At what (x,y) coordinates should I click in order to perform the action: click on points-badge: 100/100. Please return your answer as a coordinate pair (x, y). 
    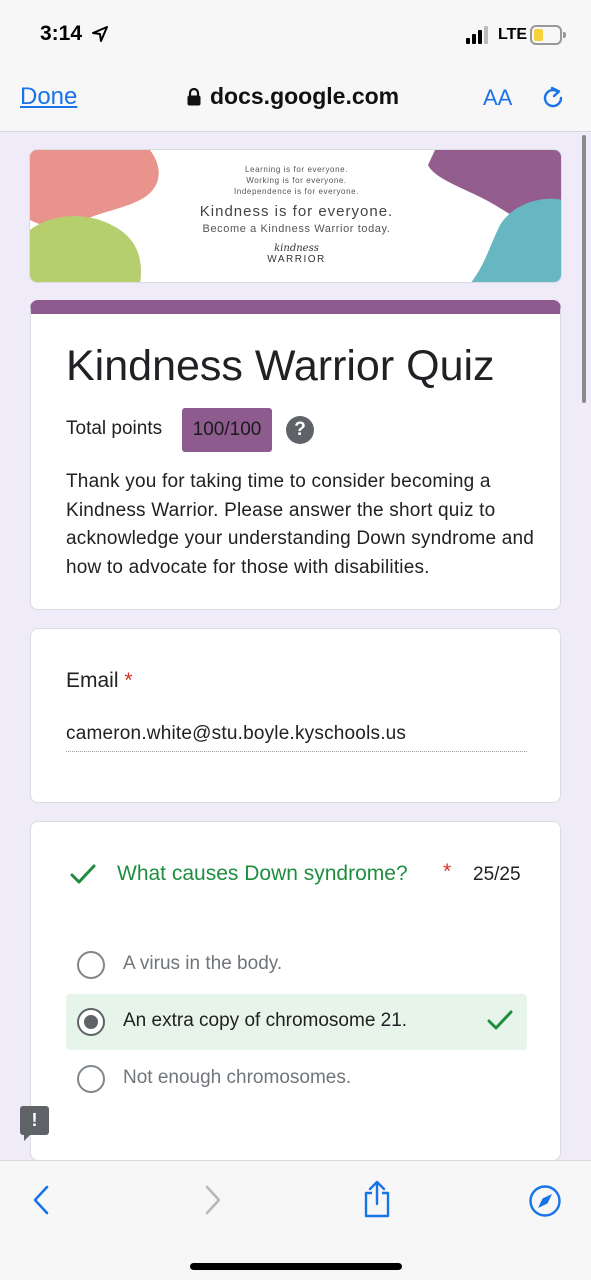
    Looking at the image, I should click on (227, 430).